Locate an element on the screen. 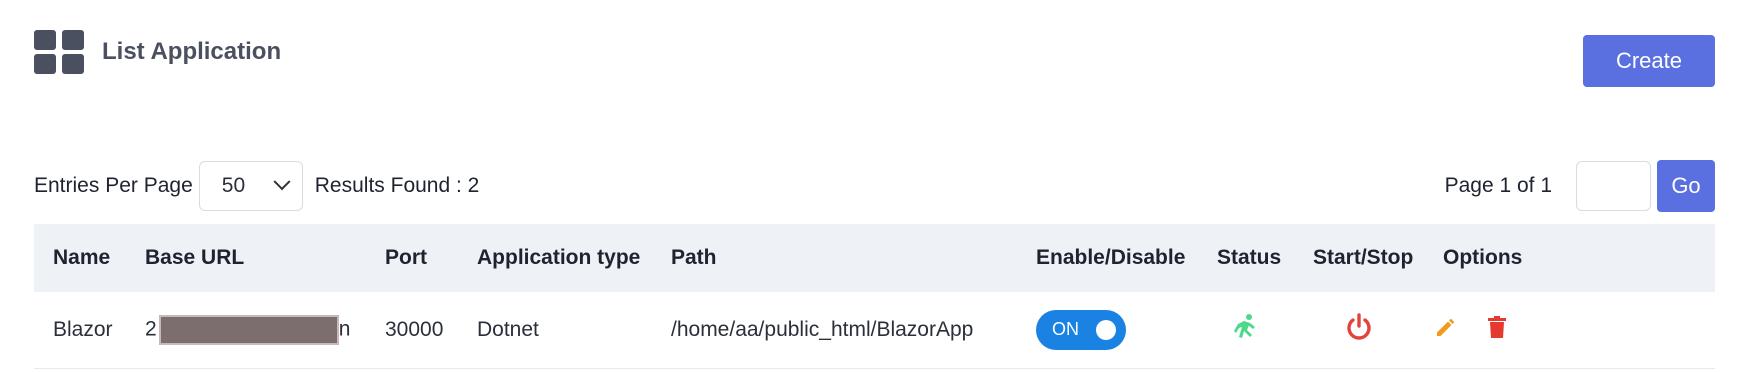  go-button: Go is located at coordinates (1686, 186).